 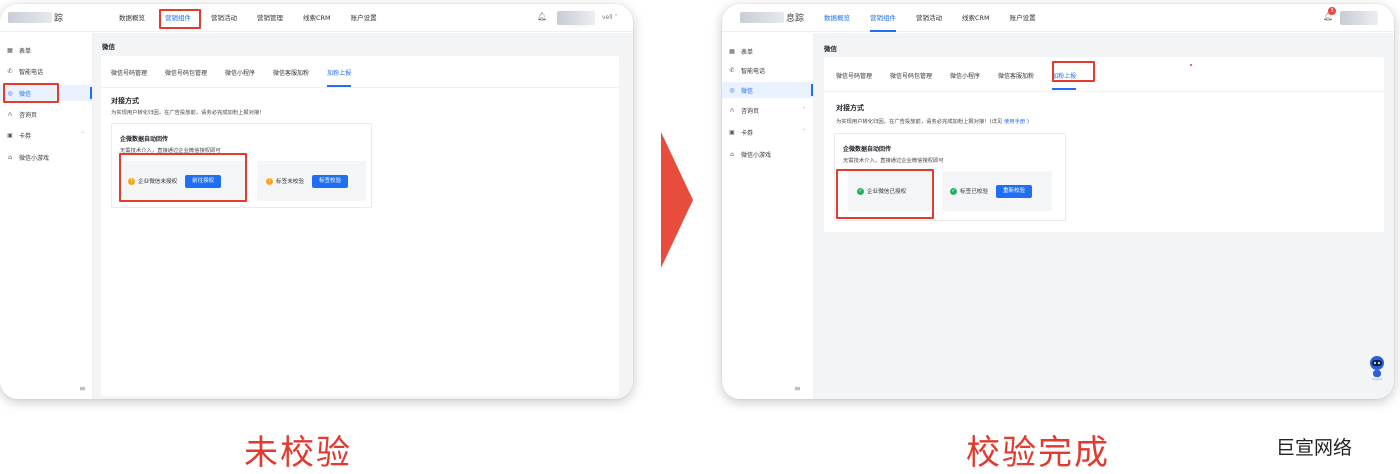 I want to click on highlight-sidebar-wechat, so click(x=31, y=93).